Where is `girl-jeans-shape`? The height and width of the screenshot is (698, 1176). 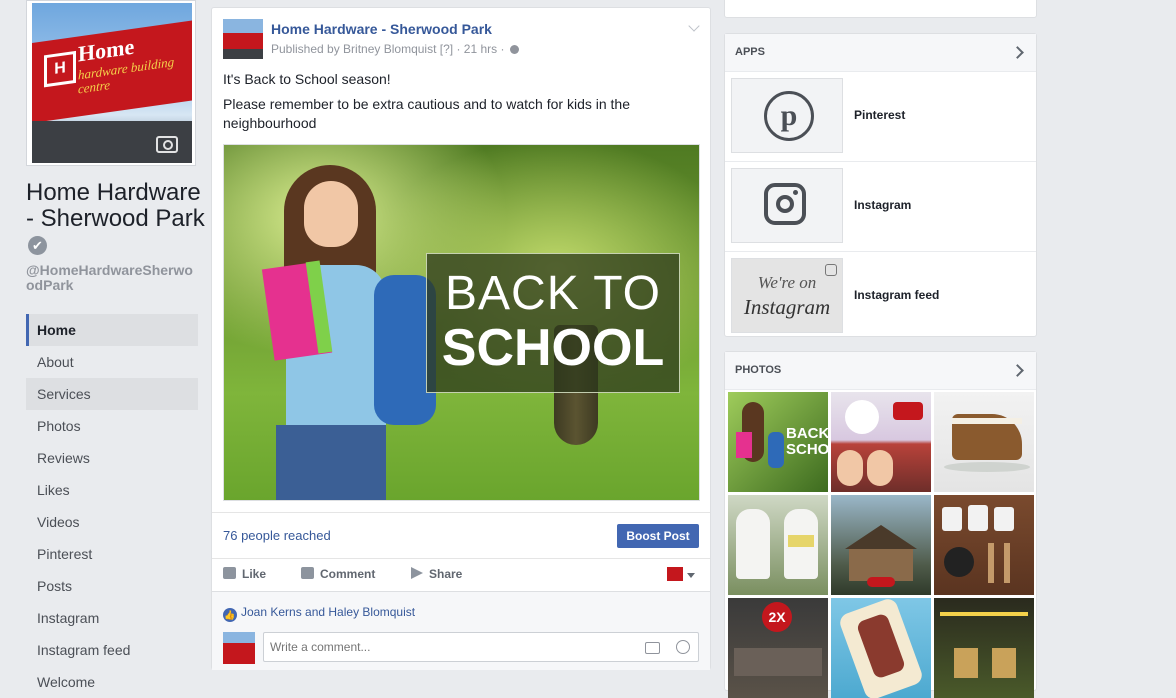
girl-jeans-shape is located at coordinates (331, 462).